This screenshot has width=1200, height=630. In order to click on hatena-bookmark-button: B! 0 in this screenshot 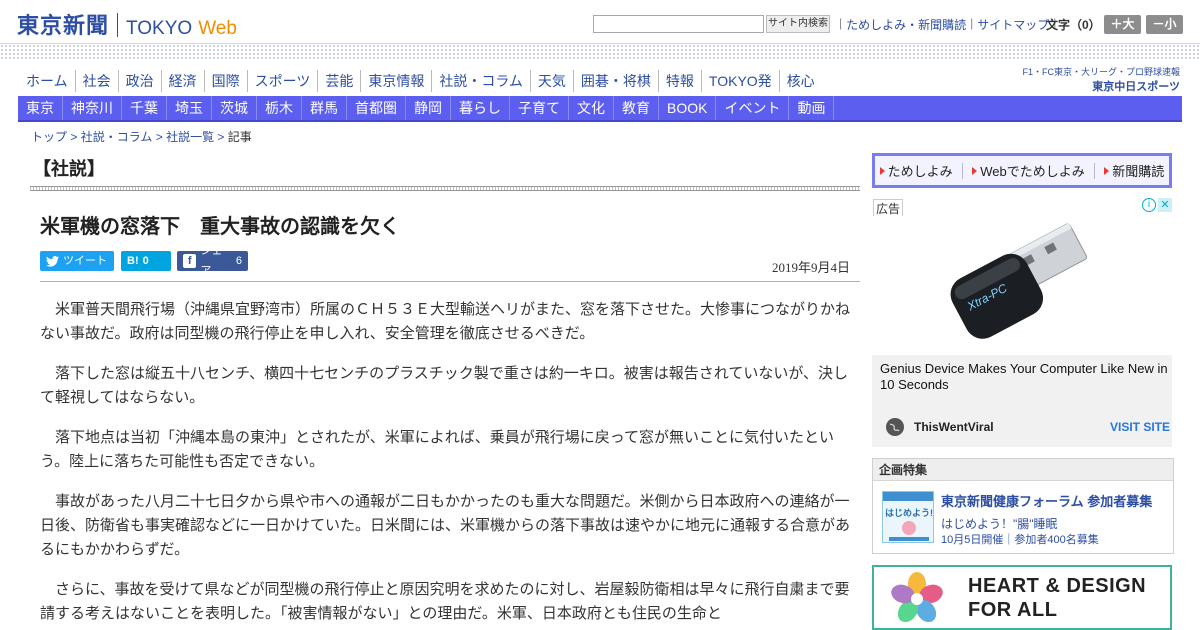, I will do `click(146, 261)`.